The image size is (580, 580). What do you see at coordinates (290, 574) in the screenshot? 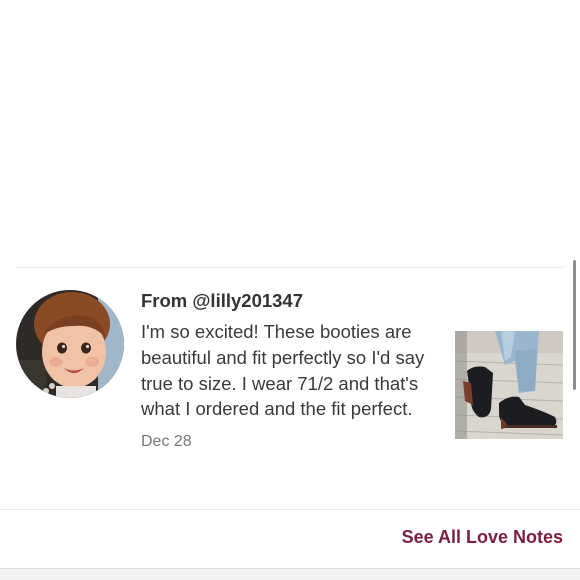
I see `bottom-bar` at bounding box center [290, 574].